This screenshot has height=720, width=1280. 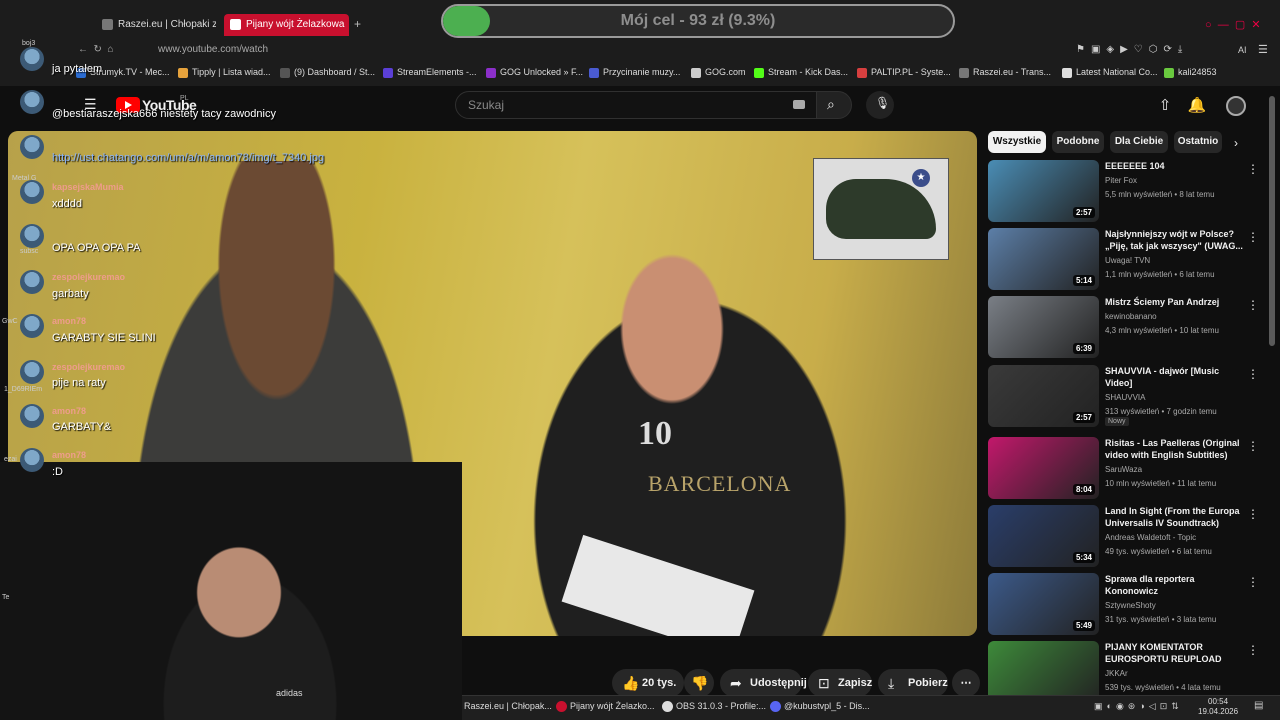 What do you see at coordinates (1138, 706) in the screenshot?
I see `tray-icons: ▣◐◉⊛◑◁⊡⇅` at bounding box center [1138, 706].